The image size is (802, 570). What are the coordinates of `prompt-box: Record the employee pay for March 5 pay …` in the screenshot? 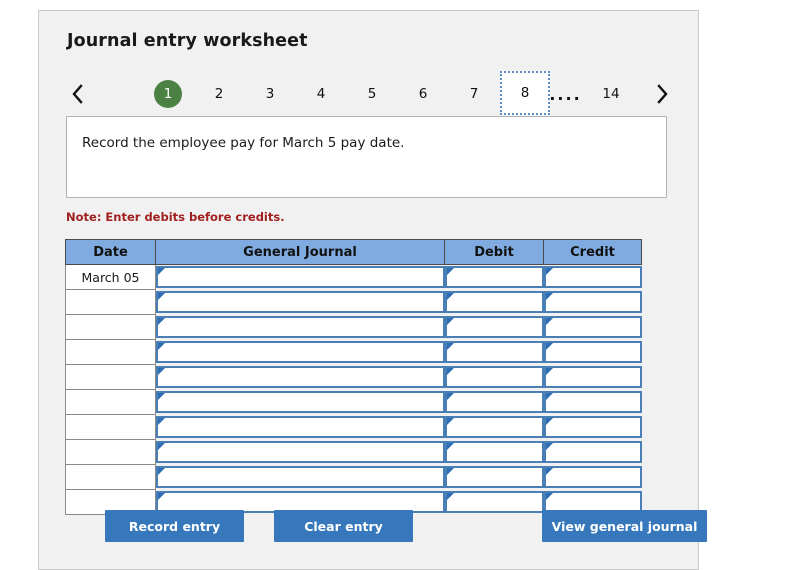 It's located at (366, 157).